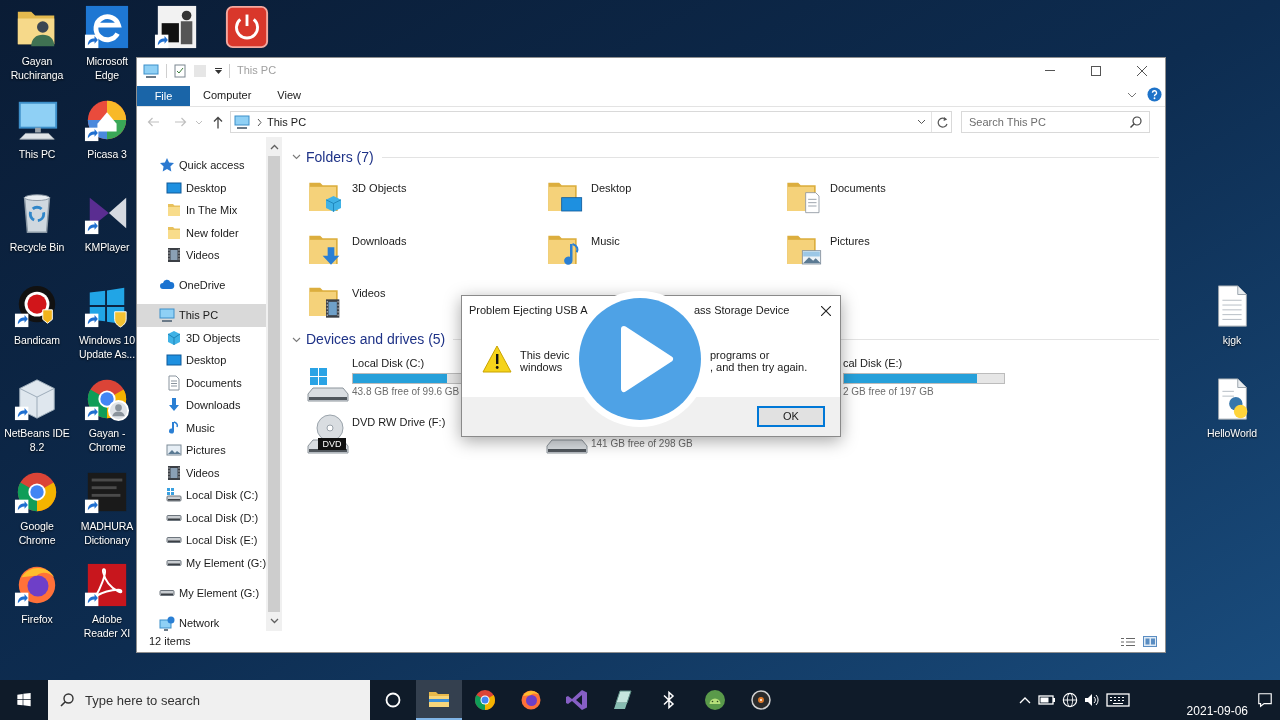  What do you see at coordinates (201, 315) in the screenshot?
I see `nav-item: This PC` at bounding box center [201, 315].